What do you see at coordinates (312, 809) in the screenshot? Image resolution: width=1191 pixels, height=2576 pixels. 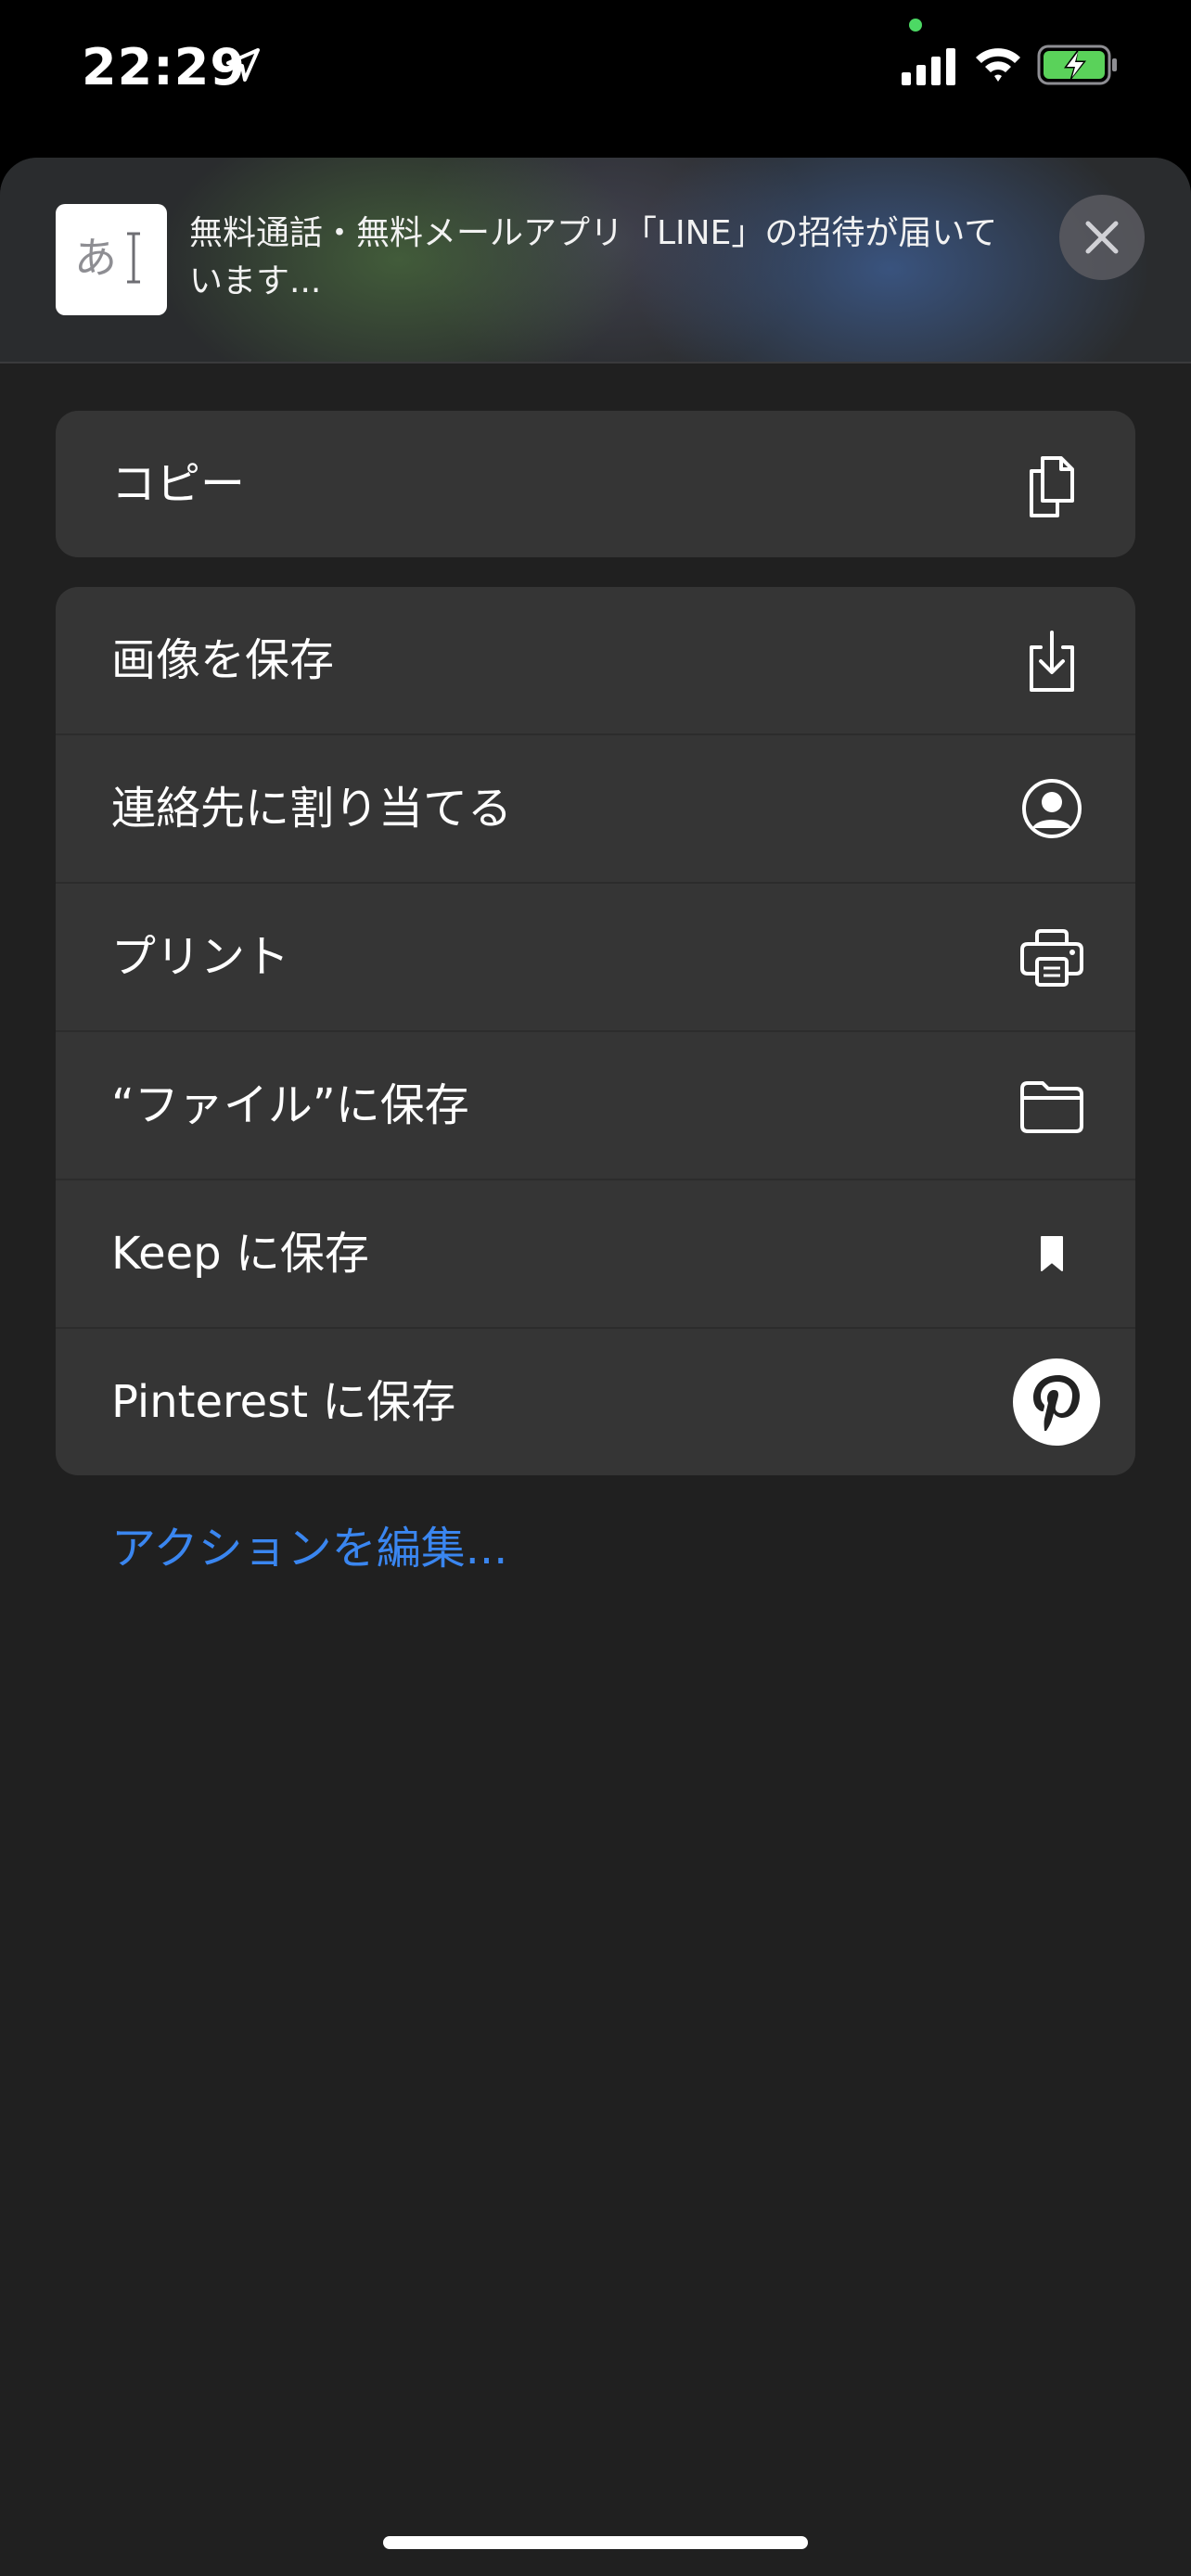 I see `action-assign-to-contact-label: 連絡先に割り当てる` at bounding box center [312, 809].